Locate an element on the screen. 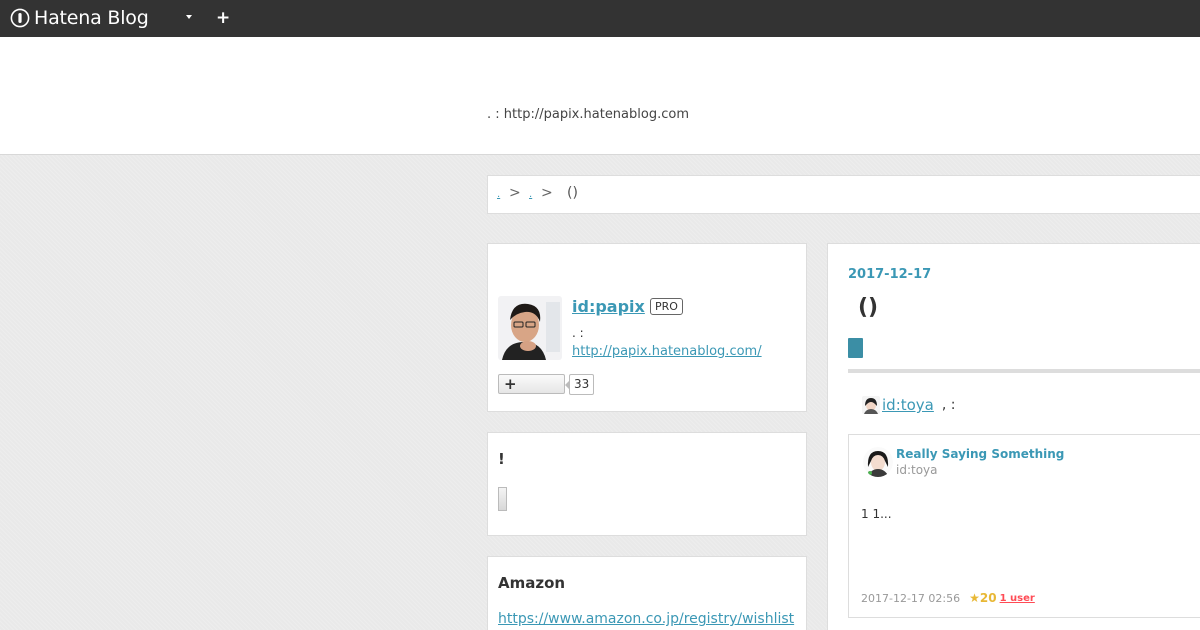 The image size is (1200, 630). global-header: Hatena Blog + is located at coordinates (600, 18).